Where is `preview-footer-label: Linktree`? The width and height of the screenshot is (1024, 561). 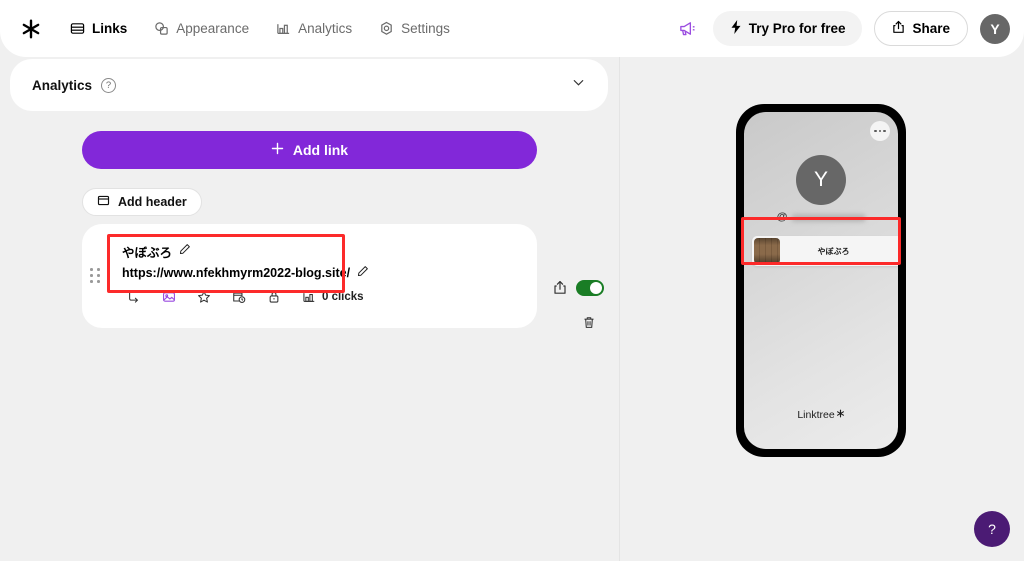 preview-footer-label: Linktree is located at coordinates (816, 415).